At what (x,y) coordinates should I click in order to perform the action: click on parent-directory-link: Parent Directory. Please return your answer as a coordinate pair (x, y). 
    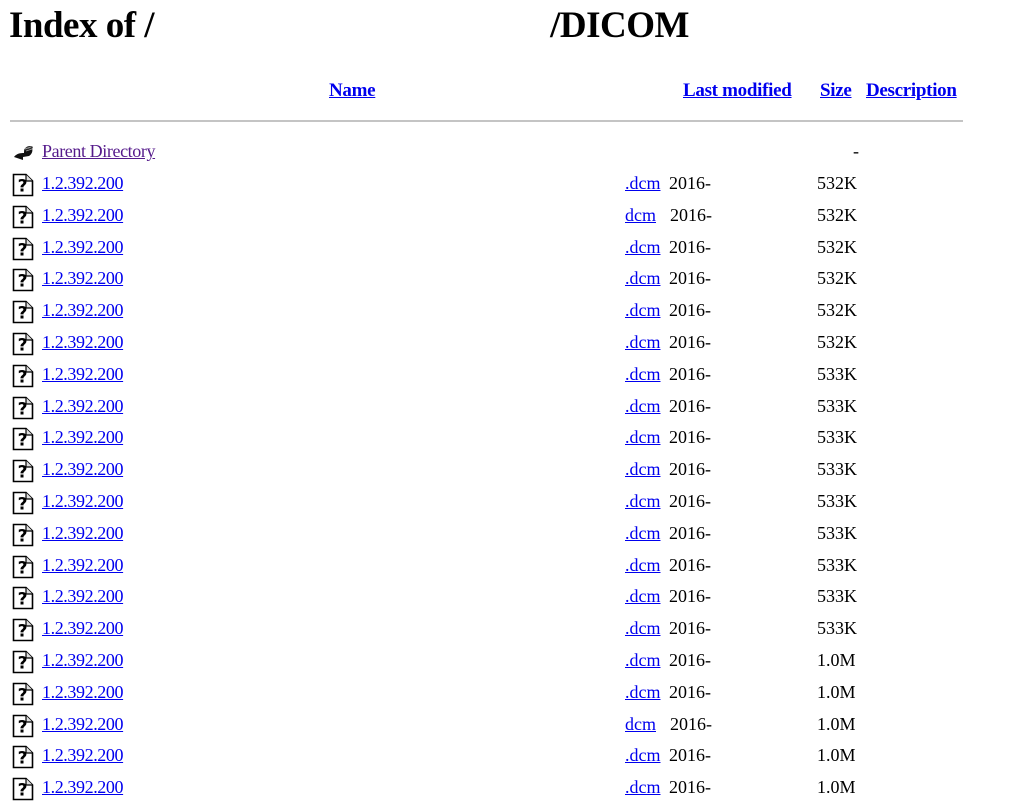
    Looking at the image, I should click on (98, 151).